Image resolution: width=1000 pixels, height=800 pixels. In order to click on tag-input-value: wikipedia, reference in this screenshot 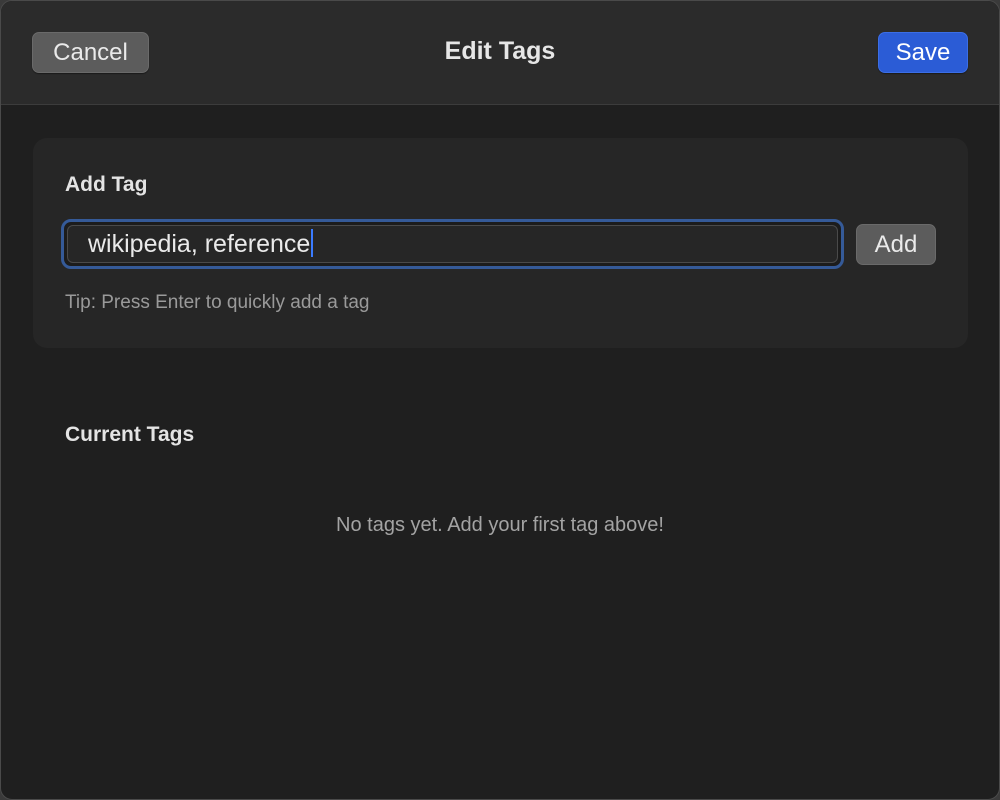, I will do `click(199, 244)`.